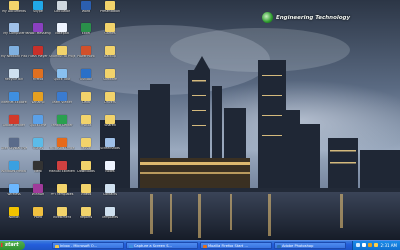 The height and width of the screenshot is (250, 400). I want to click on desktop-icon-label: Media Center, so click(62, 125).